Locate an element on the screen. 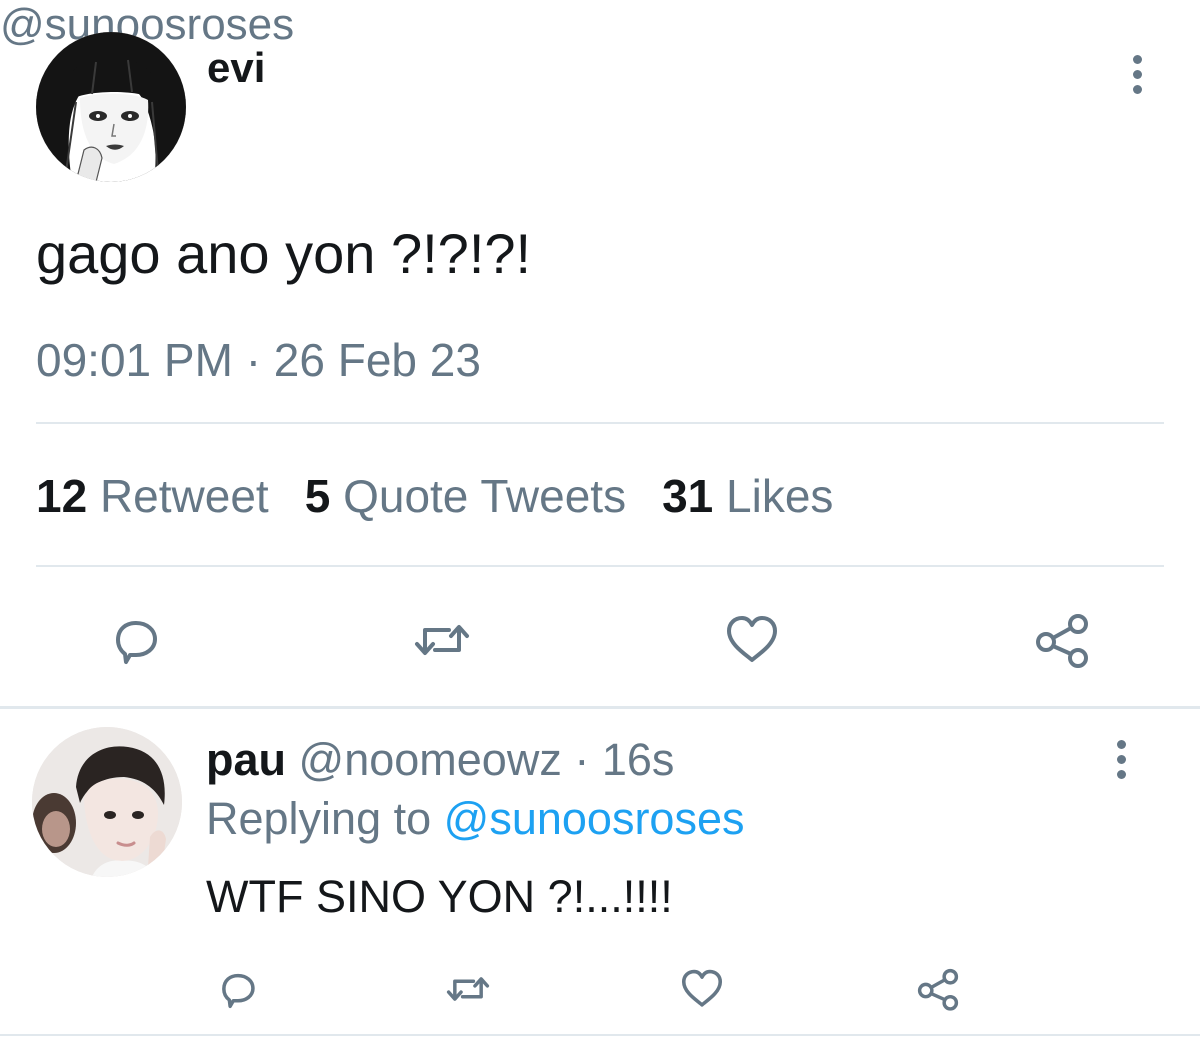  retweet-label: Retweet is located at coordinates (184, 496).